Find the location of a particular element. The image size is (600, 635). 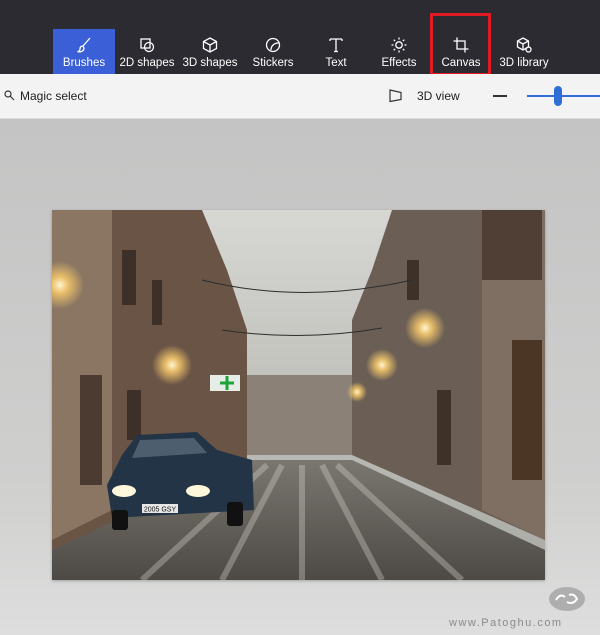

tool-text: Text is located at coordinates (336, 51).